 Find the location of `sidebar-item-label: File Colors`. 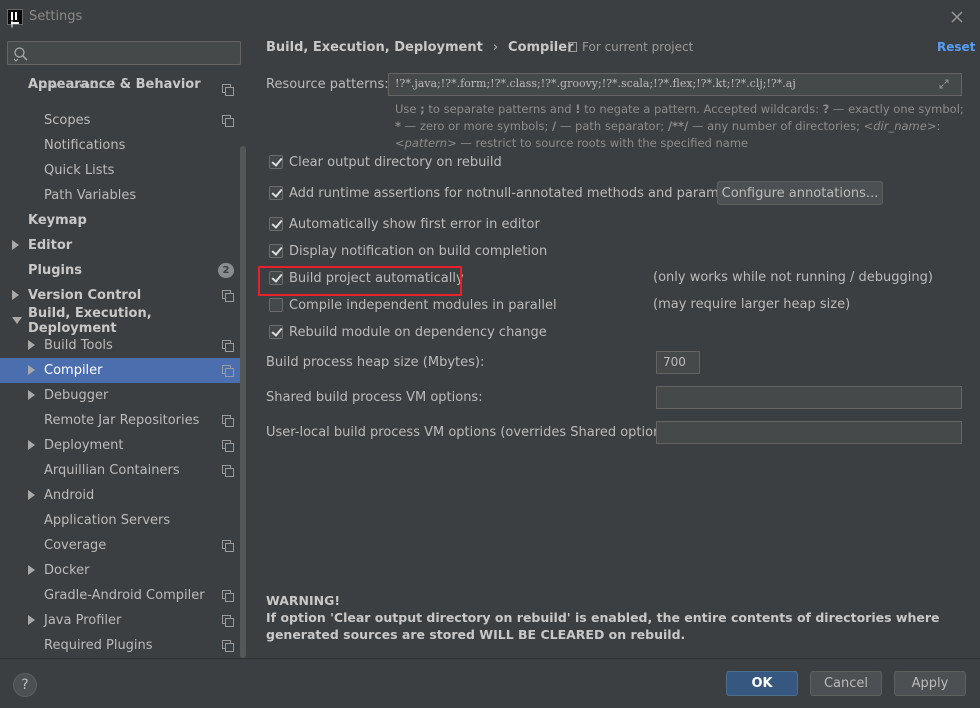

sidebar-item-label: File Colors is located at coordinates (77, 88).